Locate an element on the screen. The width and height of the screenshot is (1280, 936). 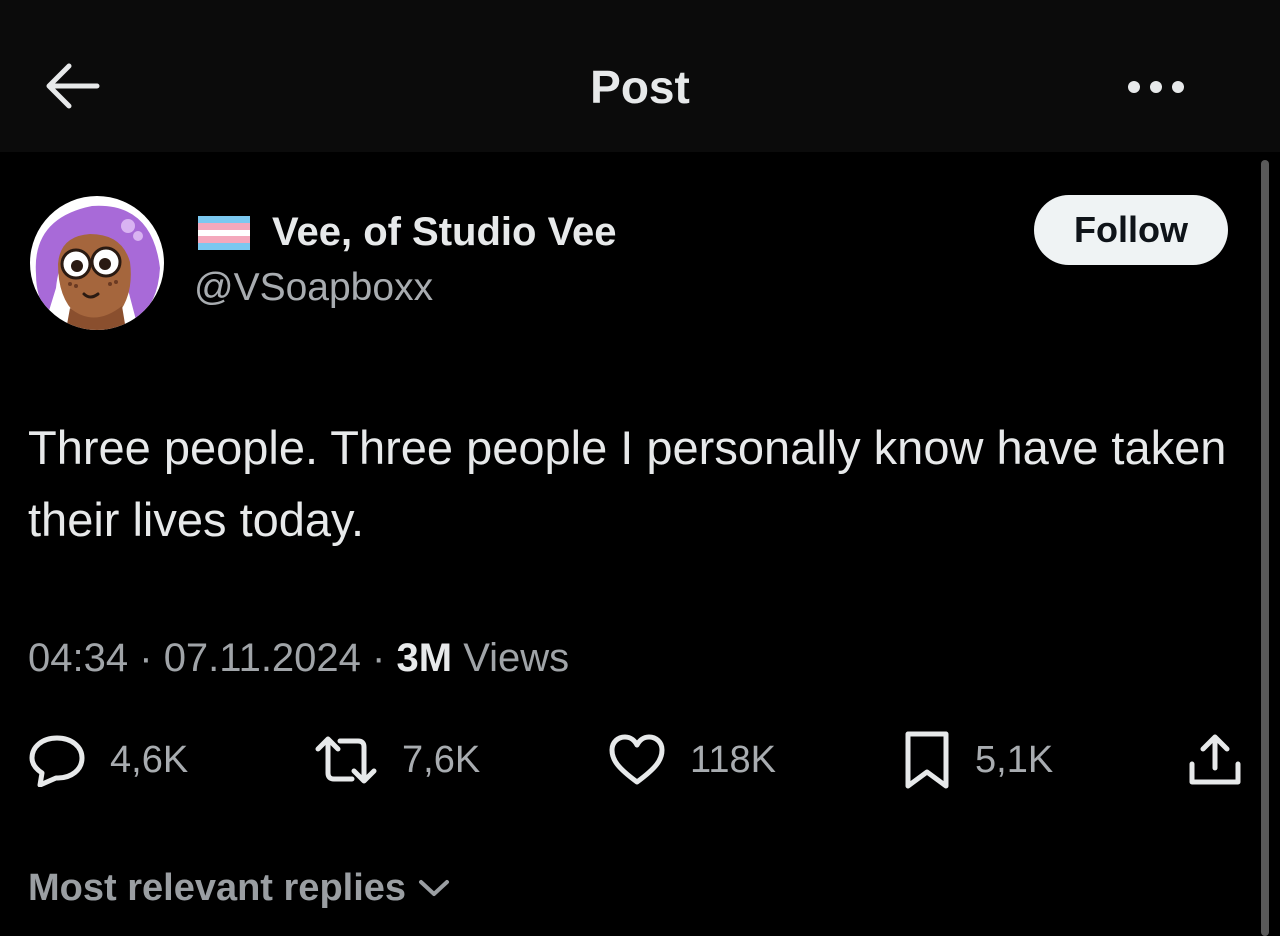
post-time: 04:34 is located at coordinates (78, 658).